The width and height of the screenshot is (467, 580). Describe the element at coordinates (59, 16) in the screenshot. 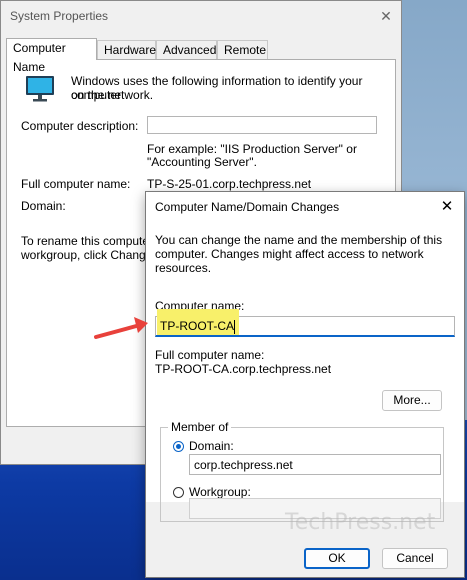

I see `window-title: System Properties` at that location.